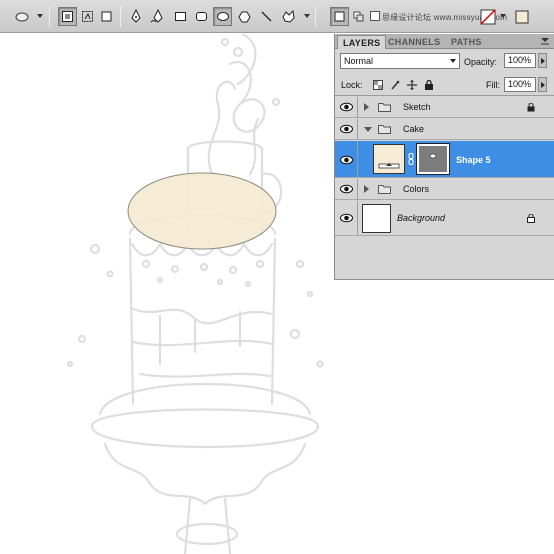  Describe the element at coordinates (222, 16) in the screenshot. I see `ellipse-tool-icon` at that location.